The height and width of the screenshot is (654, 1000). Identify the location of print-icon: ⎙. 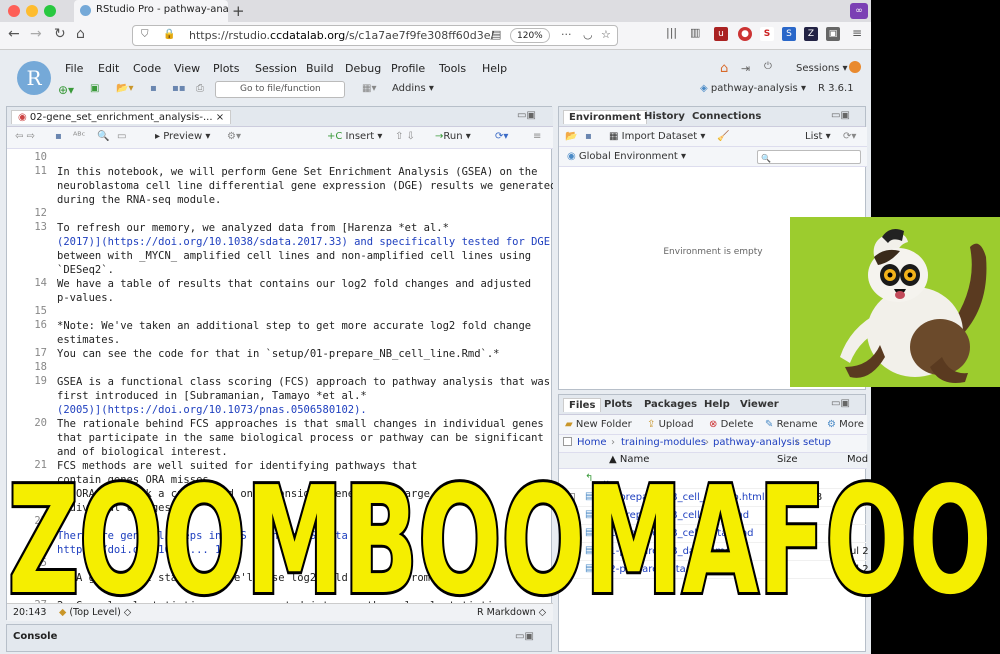
(200, 88).